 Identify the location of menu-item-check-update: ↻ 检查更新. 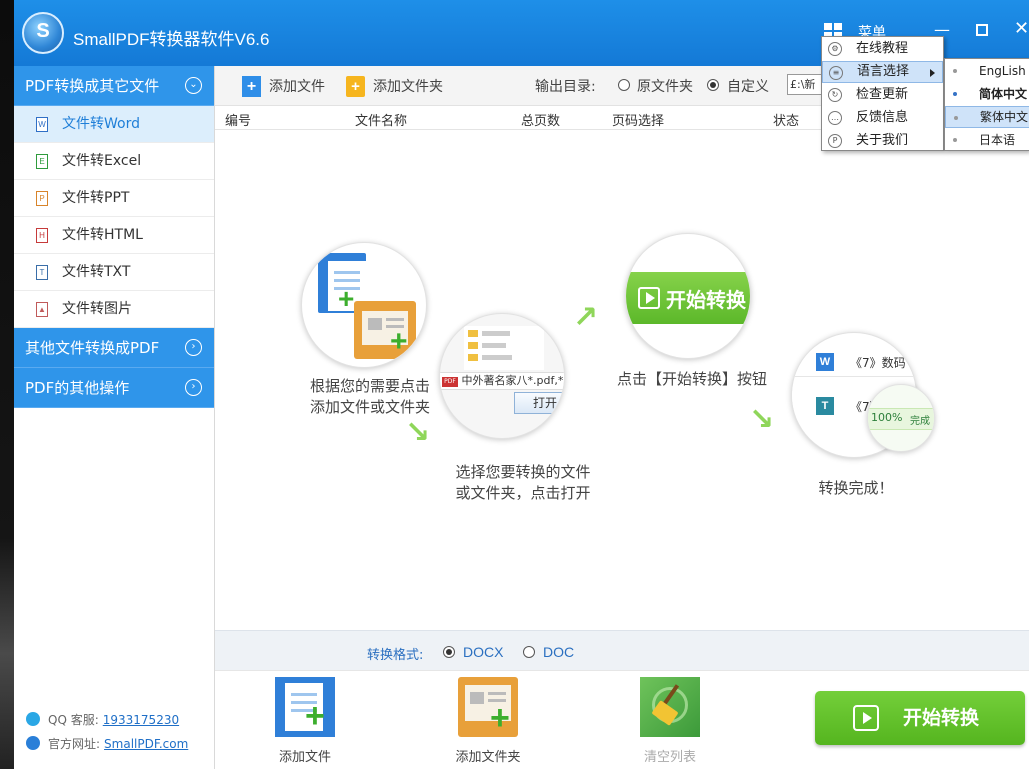
(882, 95).